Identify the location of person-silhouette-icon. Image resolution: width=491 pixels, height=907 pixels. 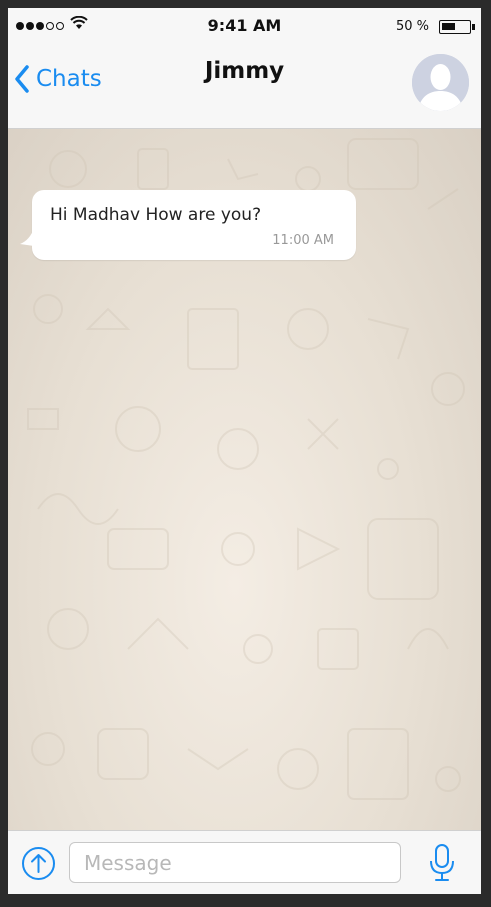
(440, 82).